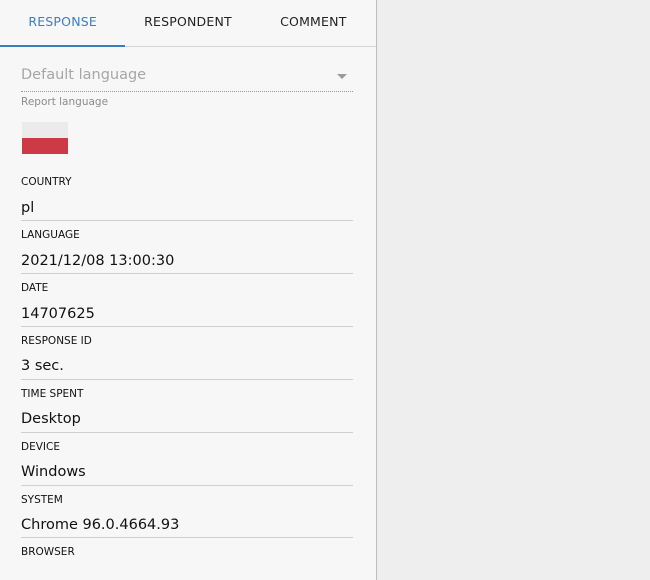  What do you see at coordinates (35, 288) in the screenshot?
I see `field-label-date: DATE` at bounding box center [35, 288].